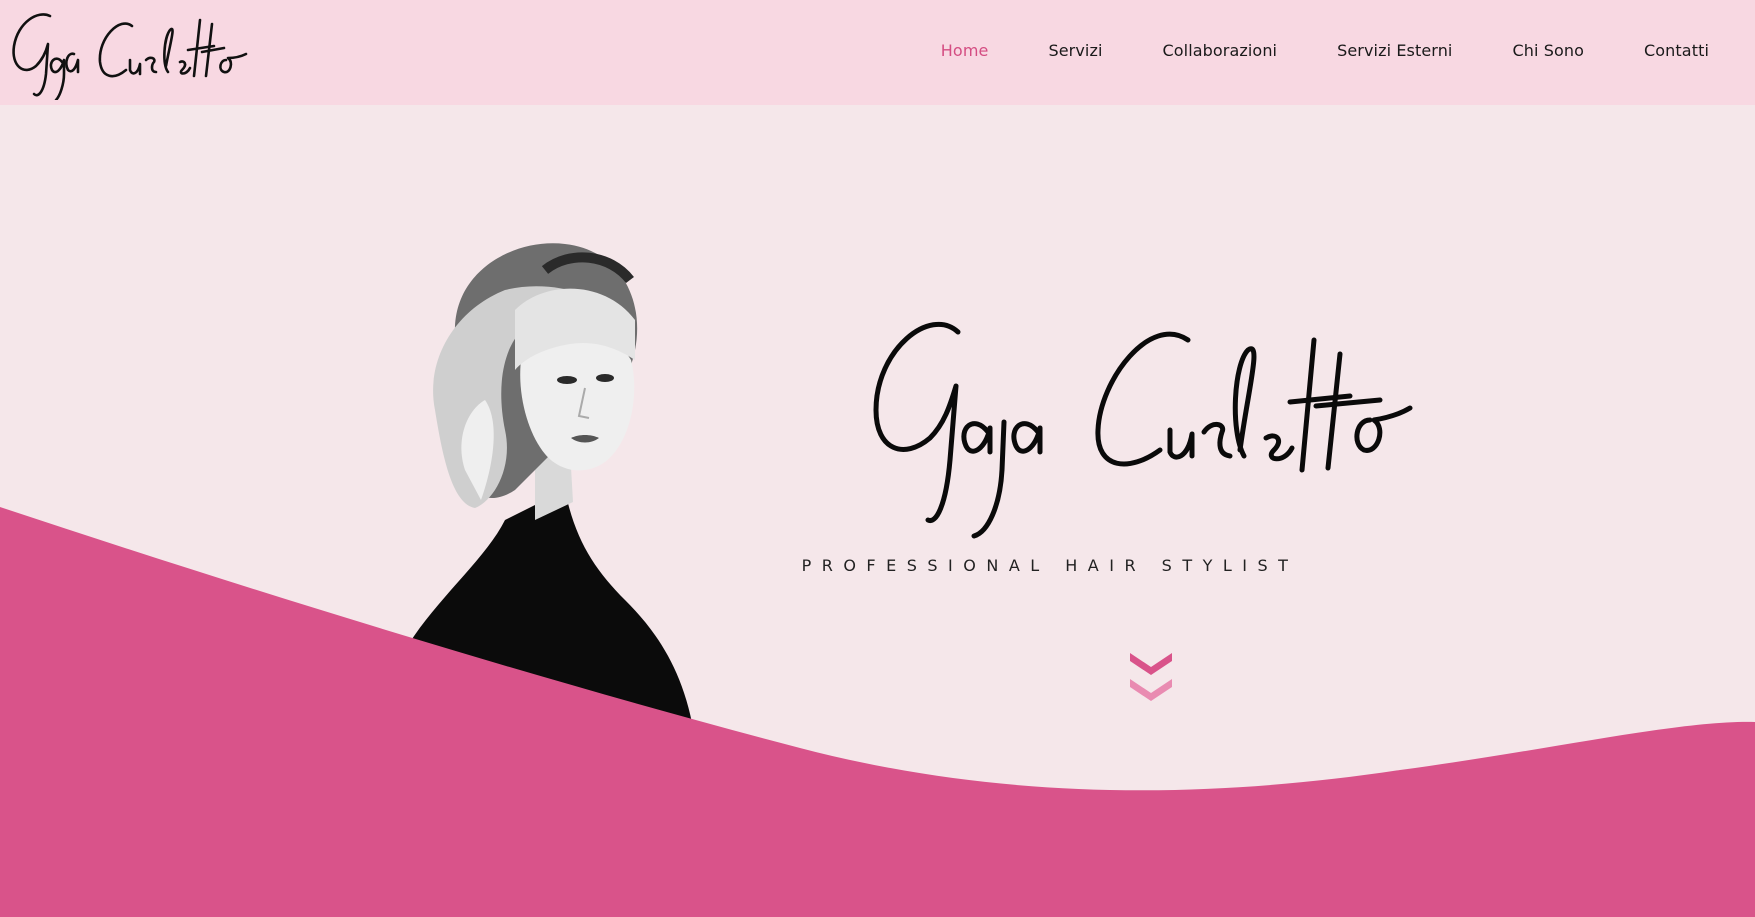 This screenshot has width=1755, height=917. Describe the element at coordinates (1548, 51) in the screenshot. I see `nav-item-chi-sono: Chi Sono` at that location.